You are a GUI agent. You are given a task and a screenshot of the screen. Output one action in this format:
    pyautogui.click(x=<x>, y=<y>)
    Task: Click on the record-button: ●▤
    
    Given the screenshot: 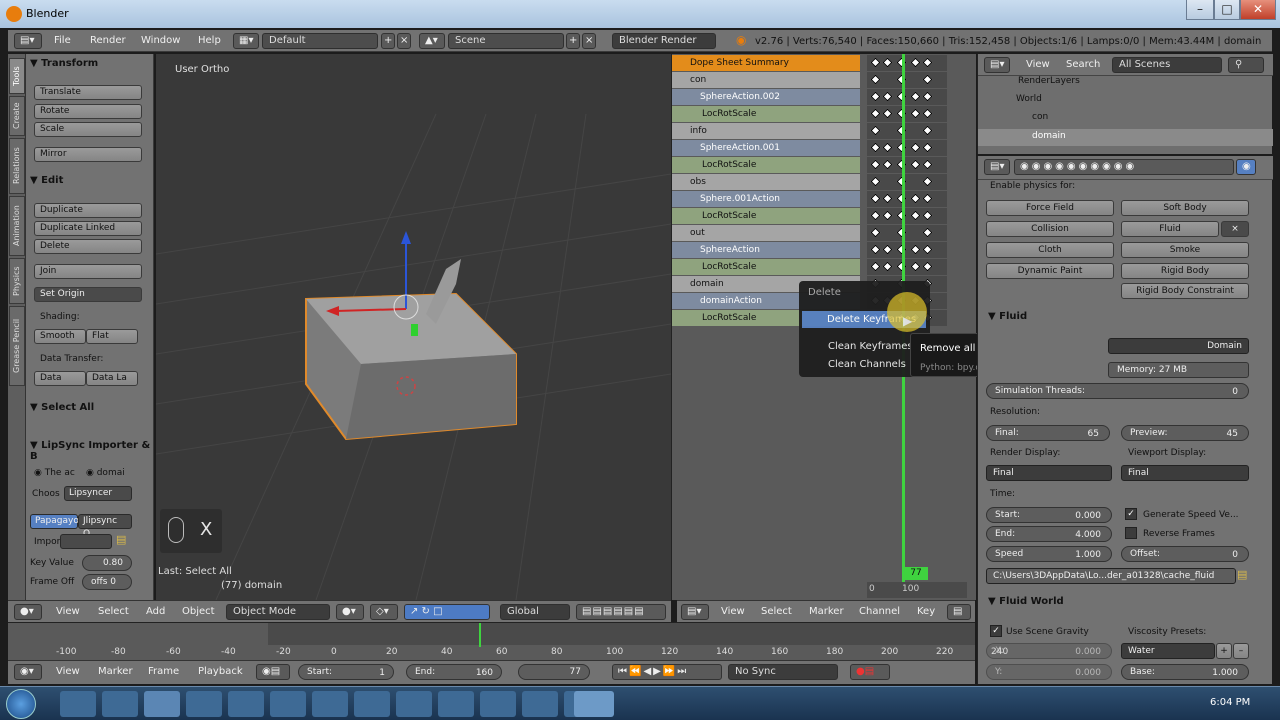 What is the action you would take?
    pyautogui.click(x=870, y=672)
    